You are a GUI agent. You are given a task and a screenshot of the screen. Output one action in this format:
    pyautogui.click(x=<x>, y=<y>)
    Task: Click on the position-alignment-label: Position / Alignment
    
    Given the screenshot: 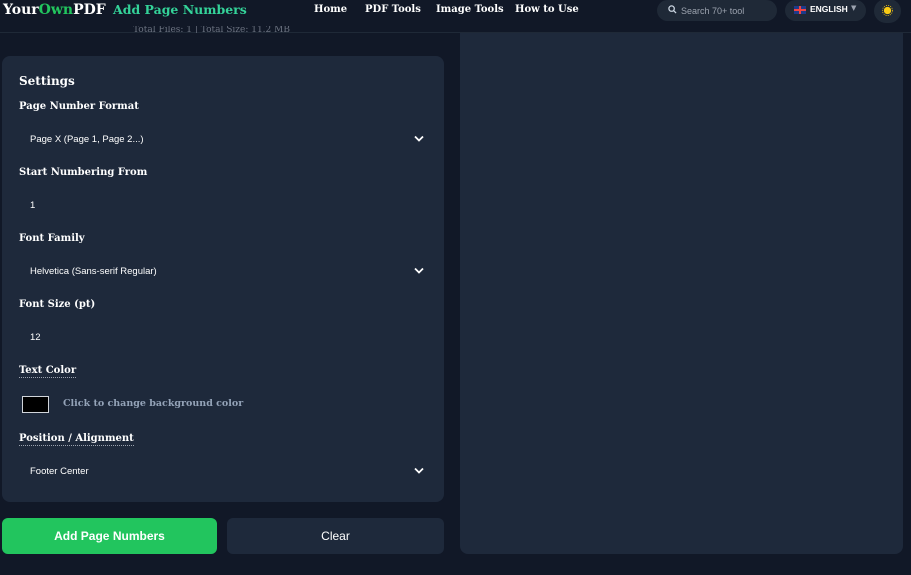 What is the action you would take?
    pyautogui.click(x=76, y=439)
    